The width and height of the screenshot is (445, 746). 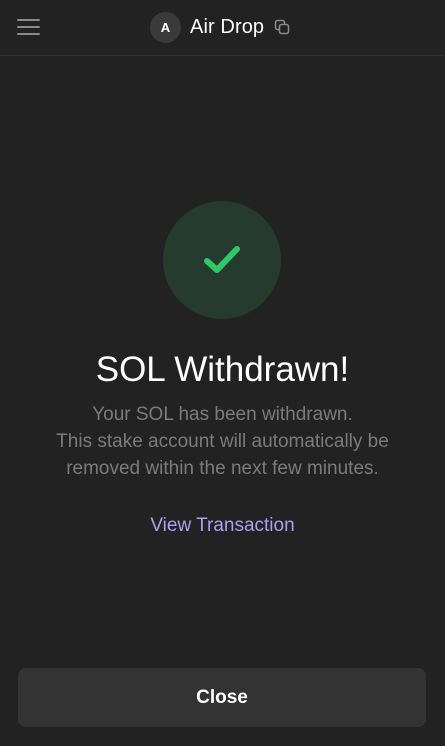 I want to click on checkmark-icon, so click(x=222, y=259).